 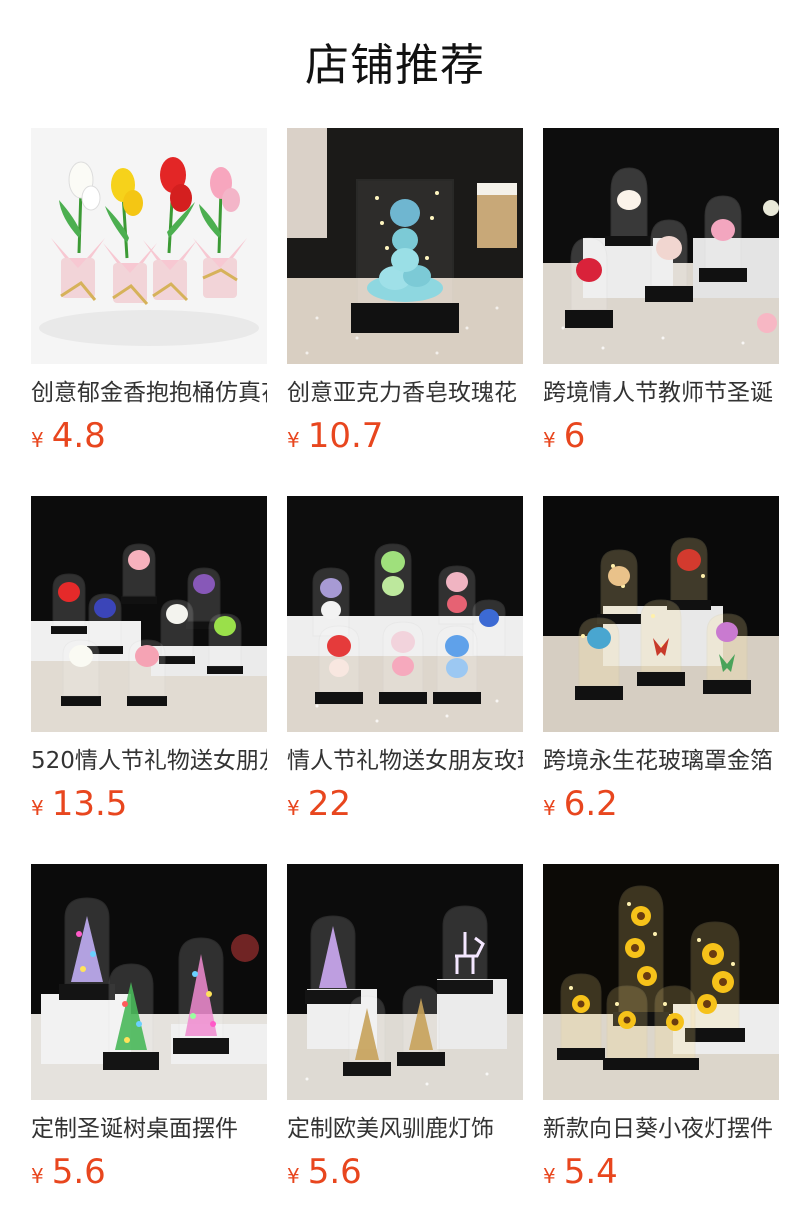 I want to click on price-value: 6, so click(x=574, y=436).